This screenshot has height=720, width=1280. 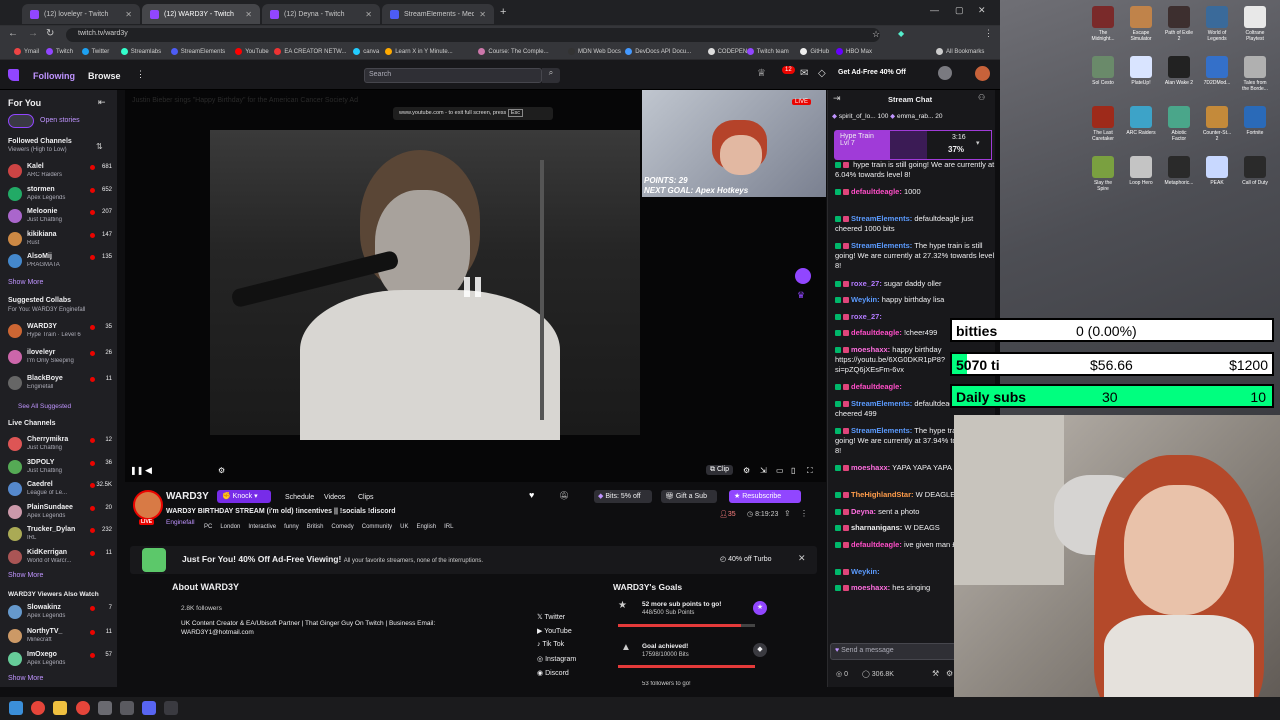 I want to click on resubscribe-button: ★ Resubscribe, so click(x=765, y=496).